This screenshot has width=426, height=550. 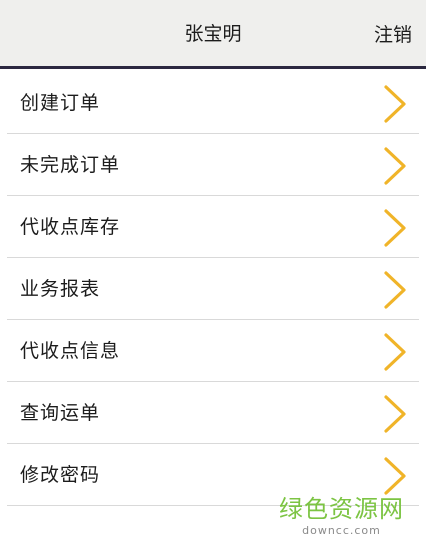 What do you see at coordinates (213, 103) in the screenshot?
I see `menu-item-create-order: 创建订单` at bounding box center [213, 103].